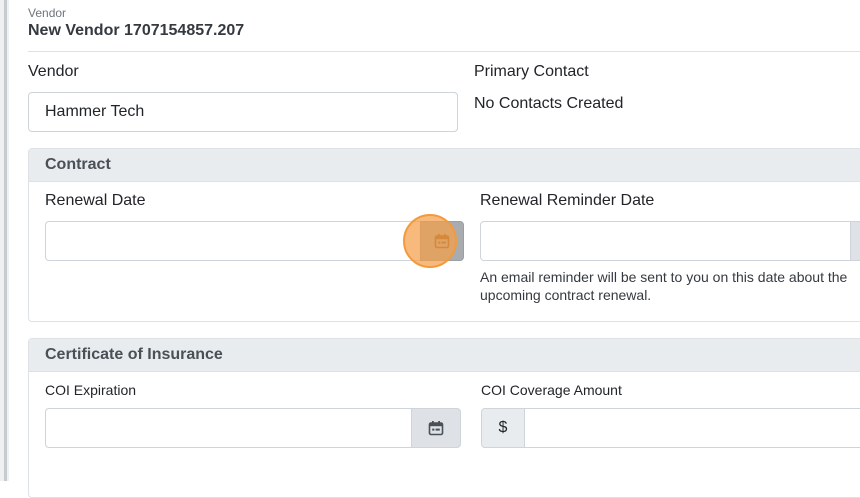 The image size is (860, 498). I want to click on renewal-reminder-calendar-button, so click(855, 241).